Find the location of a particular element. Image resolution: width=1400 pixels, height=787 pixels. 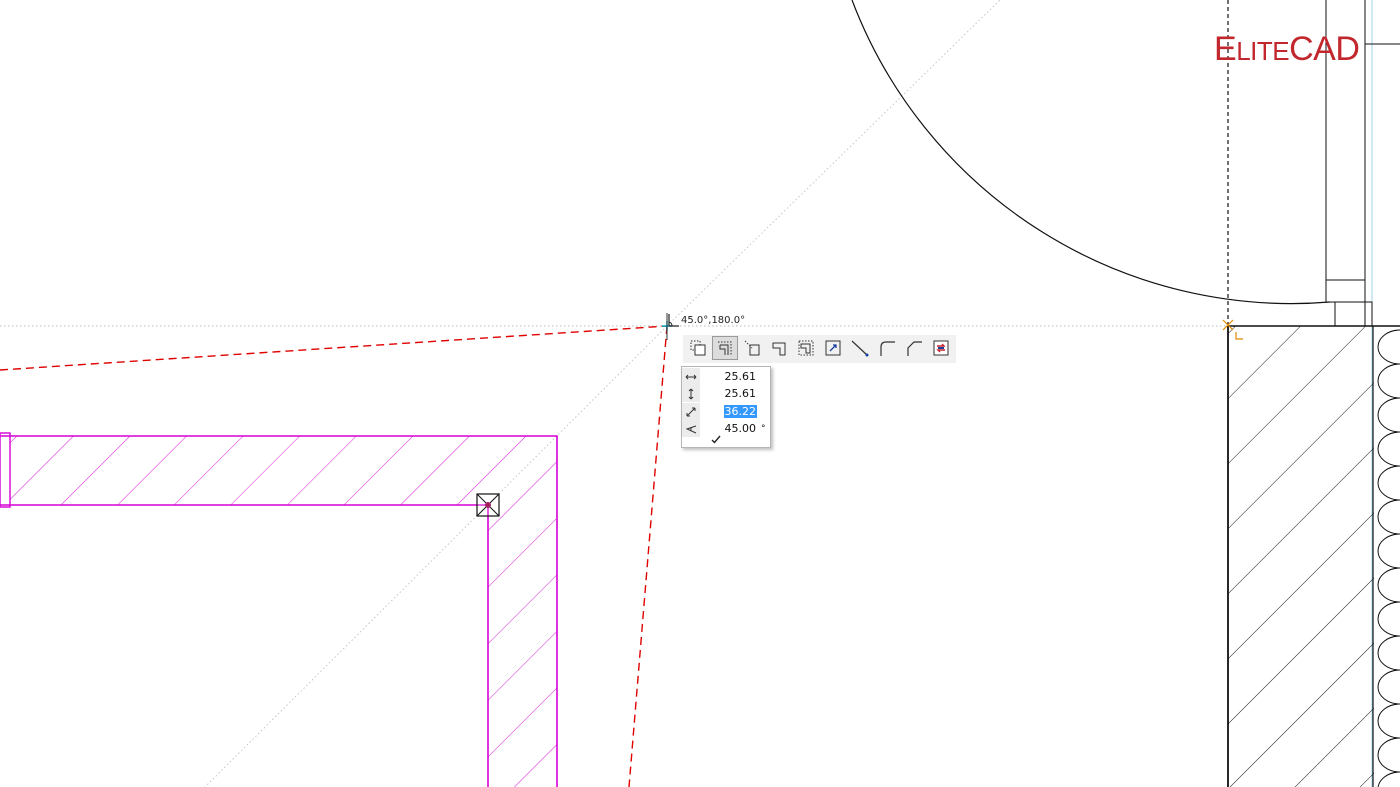

frame-piece is located at coordinates (1345, 291).